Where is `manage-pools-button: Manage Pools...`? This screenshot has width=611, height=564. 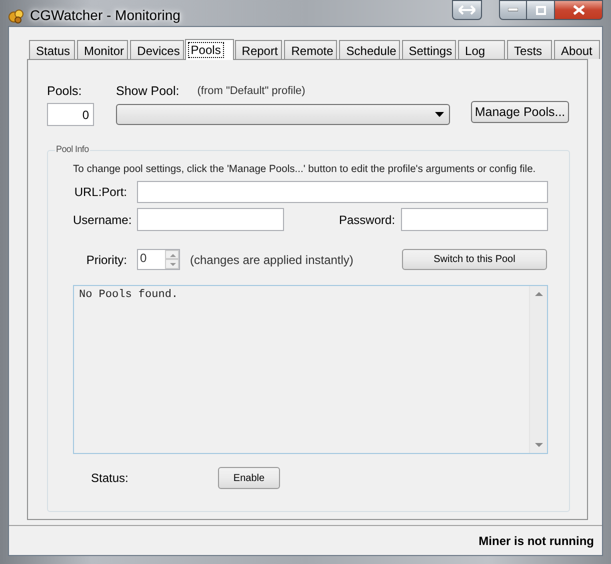
manage-pools-button: Manage Pools... is located at coordinates (520, 112).